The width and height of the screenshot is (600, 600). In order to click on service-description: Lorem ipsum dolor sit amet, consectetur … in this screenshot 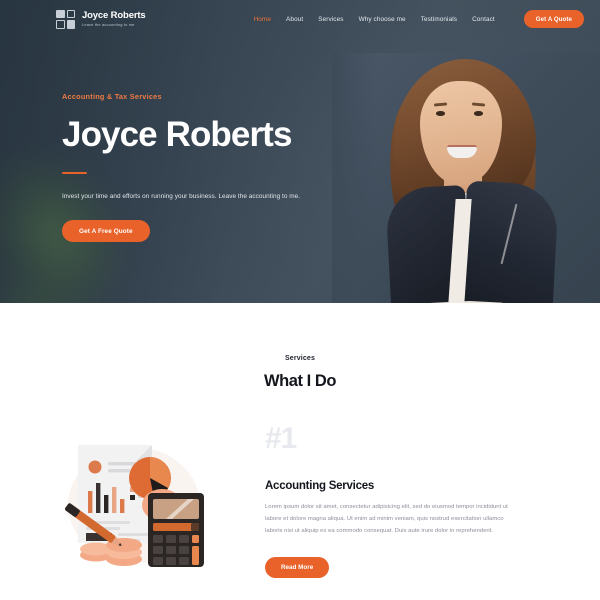, I will do `click(386, 518)`.